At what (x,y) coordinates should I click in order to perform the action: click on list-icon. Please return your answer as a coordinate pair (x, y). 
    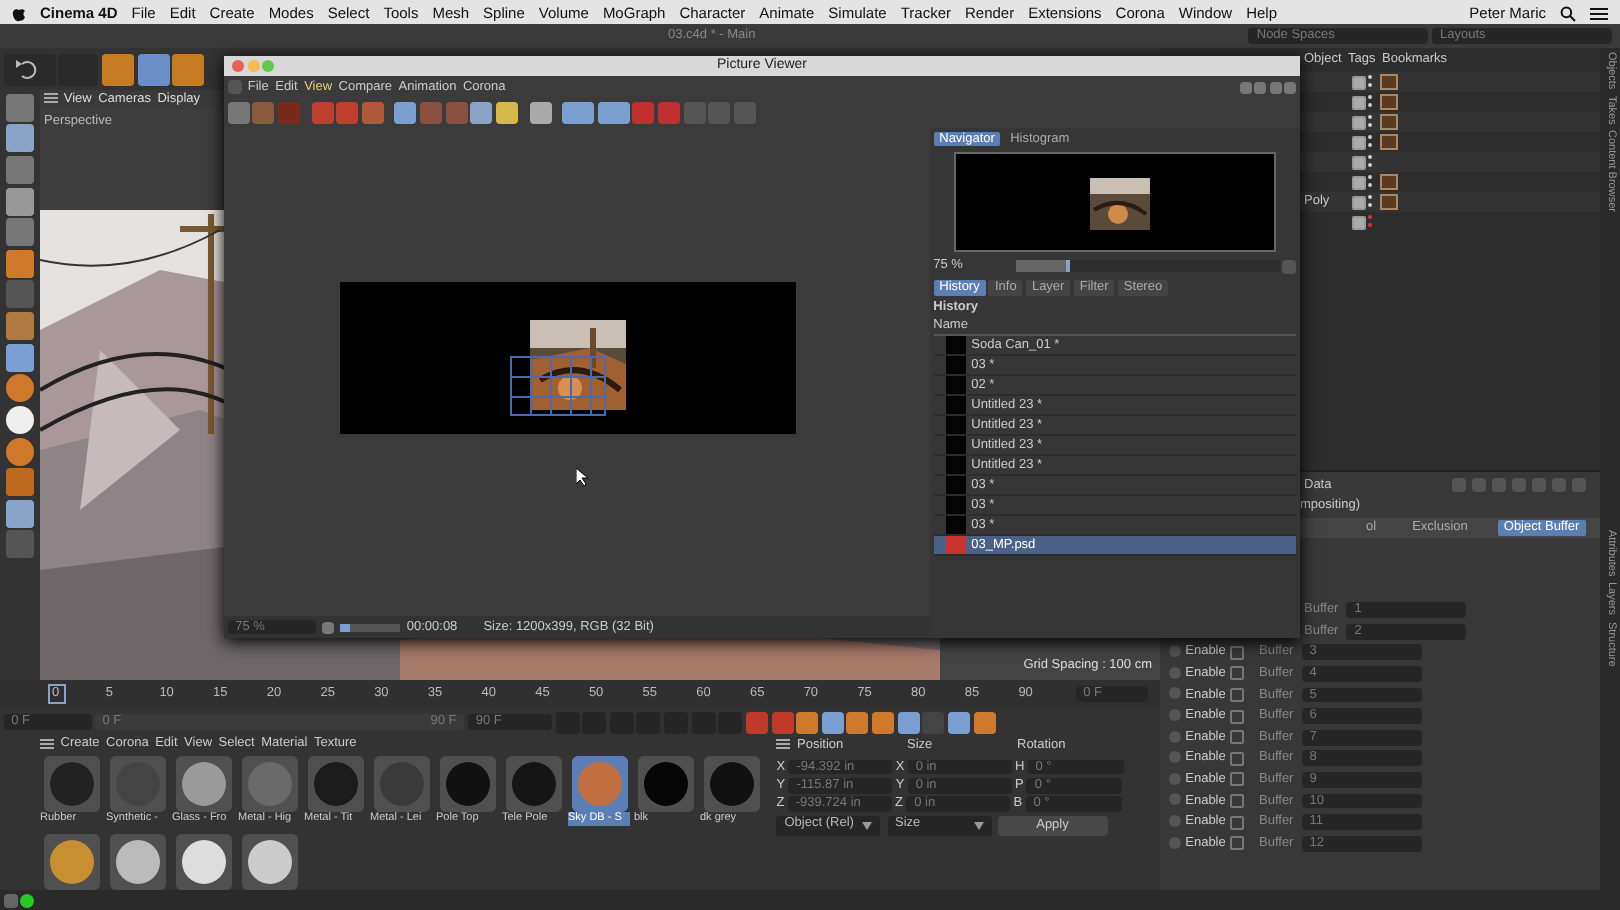
    Looking at the image, I should click on (1599, 11).